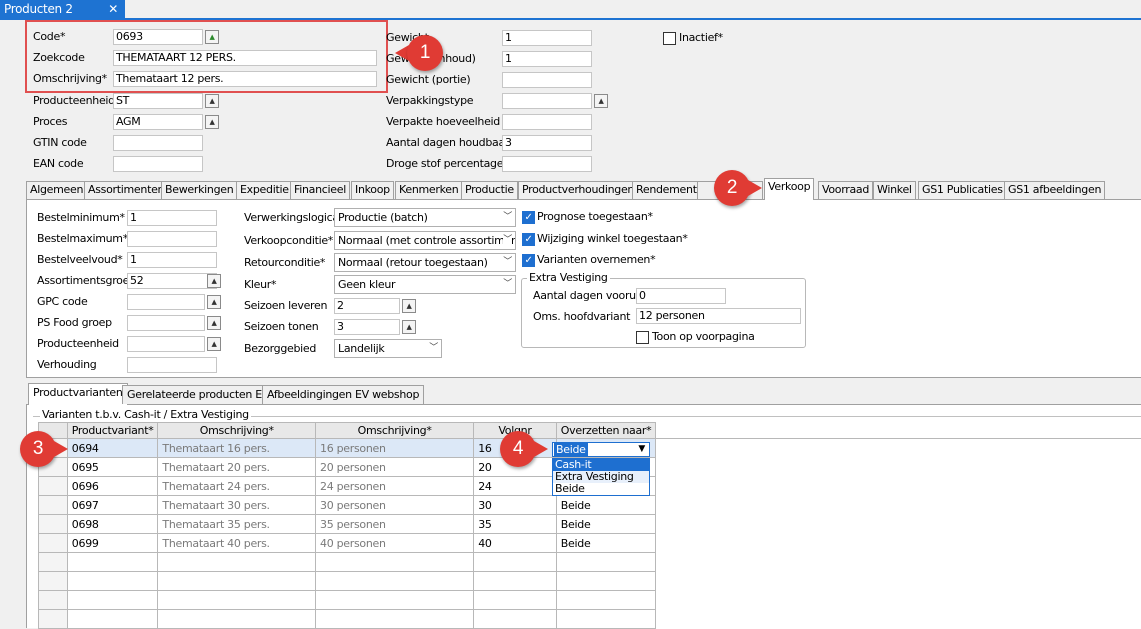 The width and height of the screenshot is (1141, 629). Describe the element at coordinates (1054, 190) in the screenshot. I see `tab-gs1-afbeeldingen: GS1 afbeeldingen` at that location.